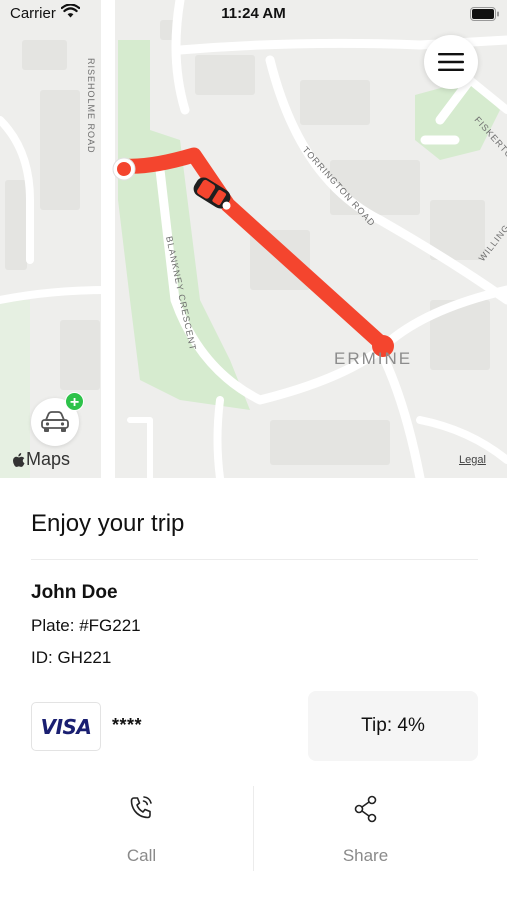 The image size is (507, 900). I want to click on hamburger-menu-icon, so click(451, 62).